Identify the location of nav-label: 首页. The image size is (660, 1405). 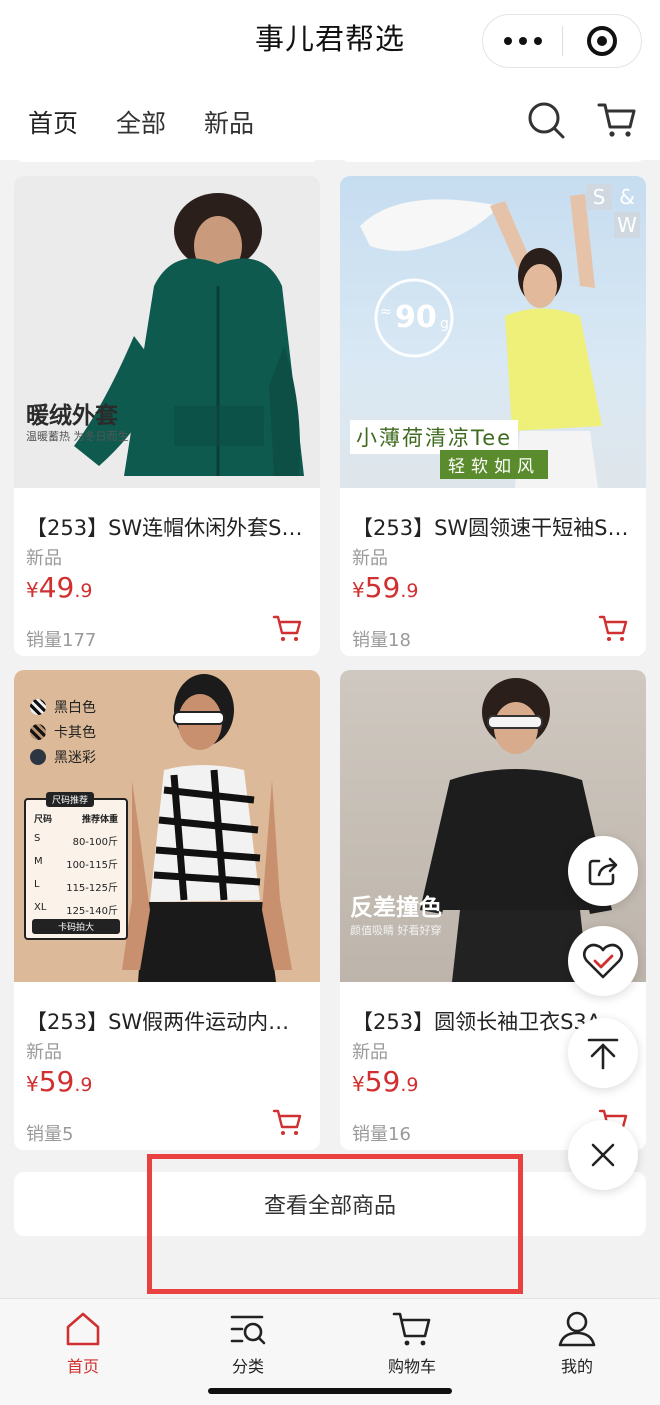
(82, 1366).